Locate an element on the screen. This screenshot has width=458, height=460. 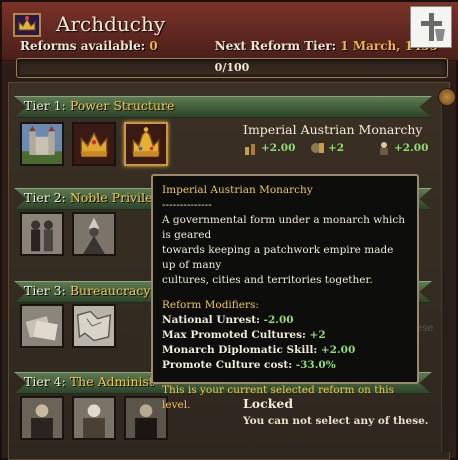
reform-slot-map is located at coordinates (94, 326).